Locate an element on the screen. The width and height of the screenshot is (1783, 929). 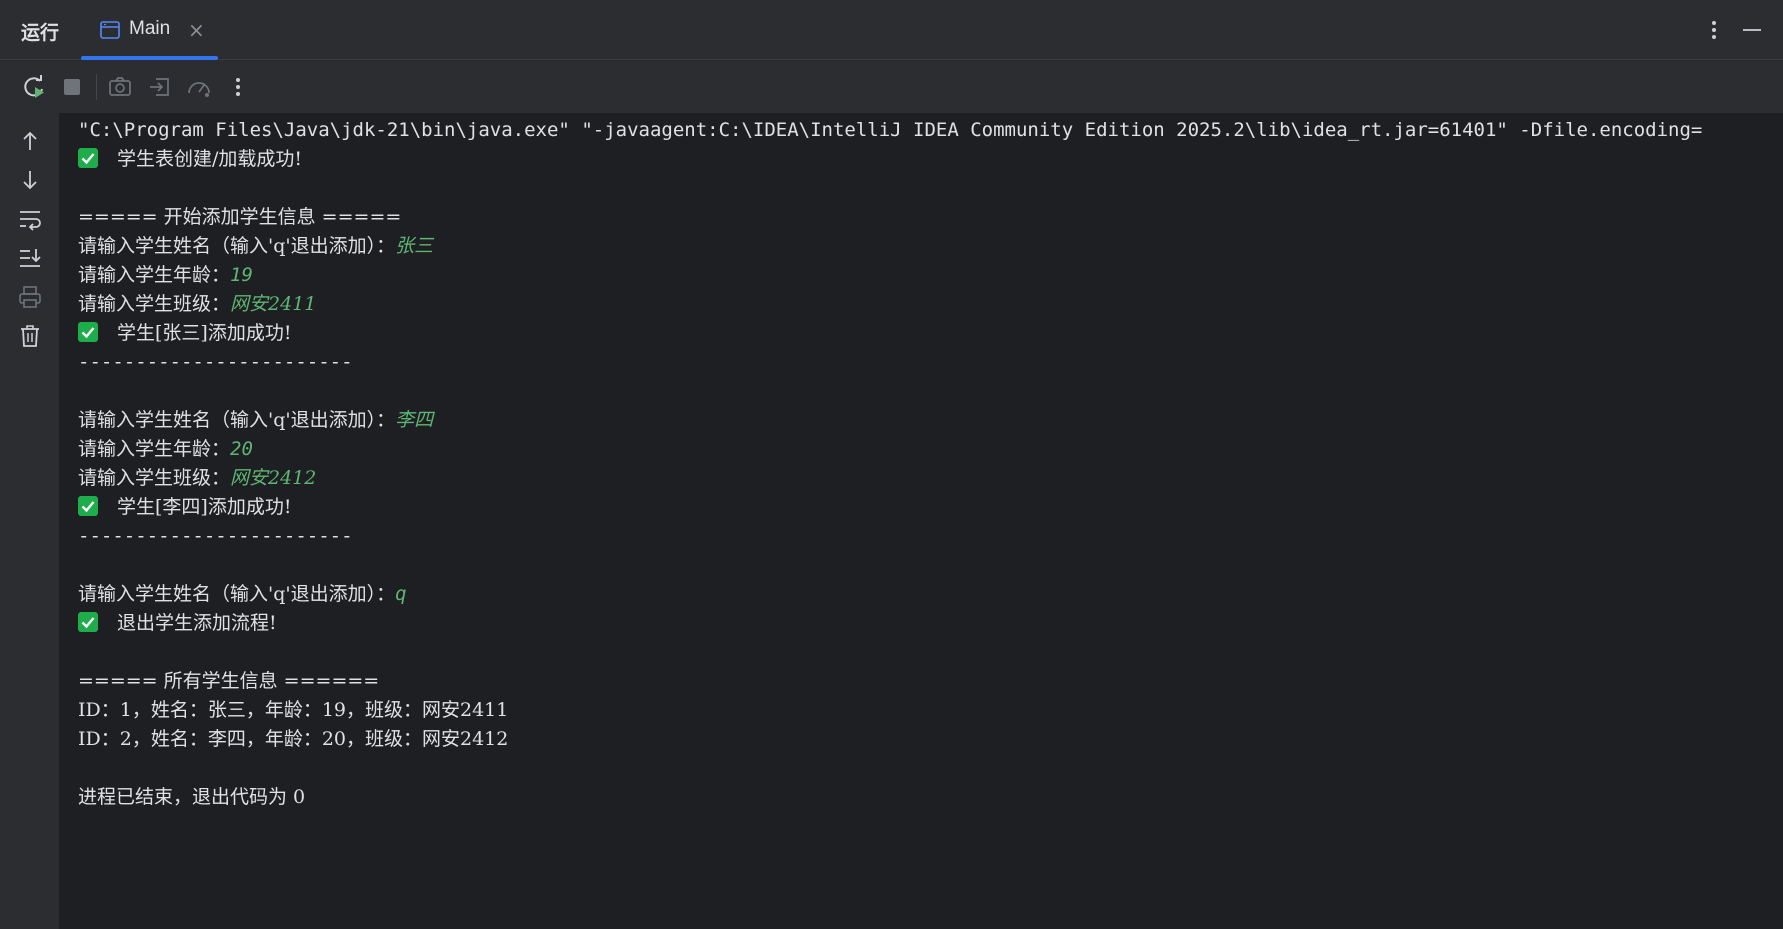
user-input: 李四 is located at coordinates (414, 420).